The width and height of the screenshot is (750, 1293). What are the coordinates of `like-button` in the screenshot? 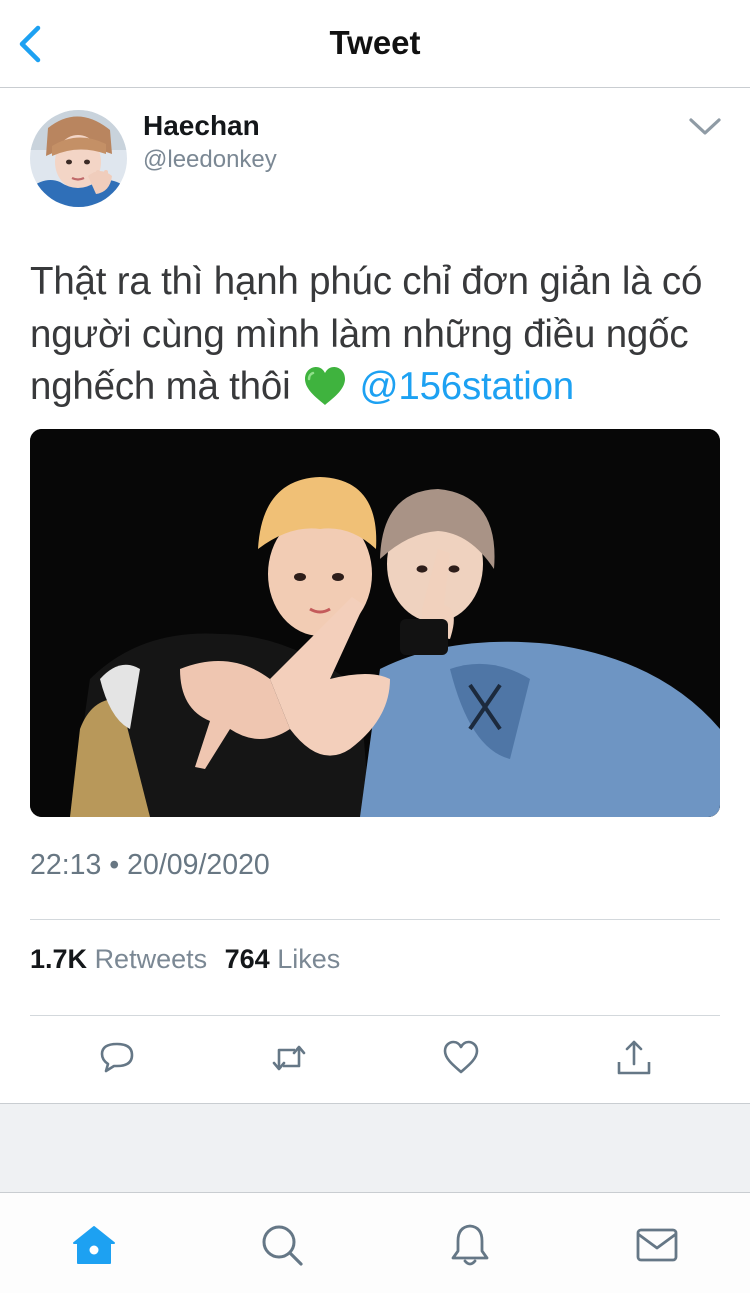 It's located at (461, 1058).